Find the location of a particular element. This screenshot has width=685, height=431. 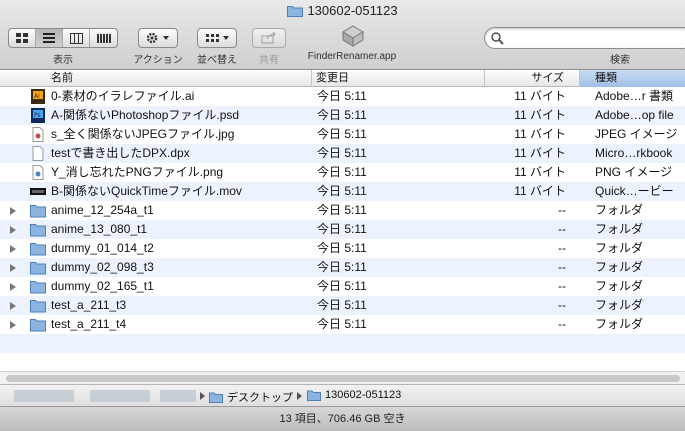

svg-text: Ai is located at coordinates (37, 96).